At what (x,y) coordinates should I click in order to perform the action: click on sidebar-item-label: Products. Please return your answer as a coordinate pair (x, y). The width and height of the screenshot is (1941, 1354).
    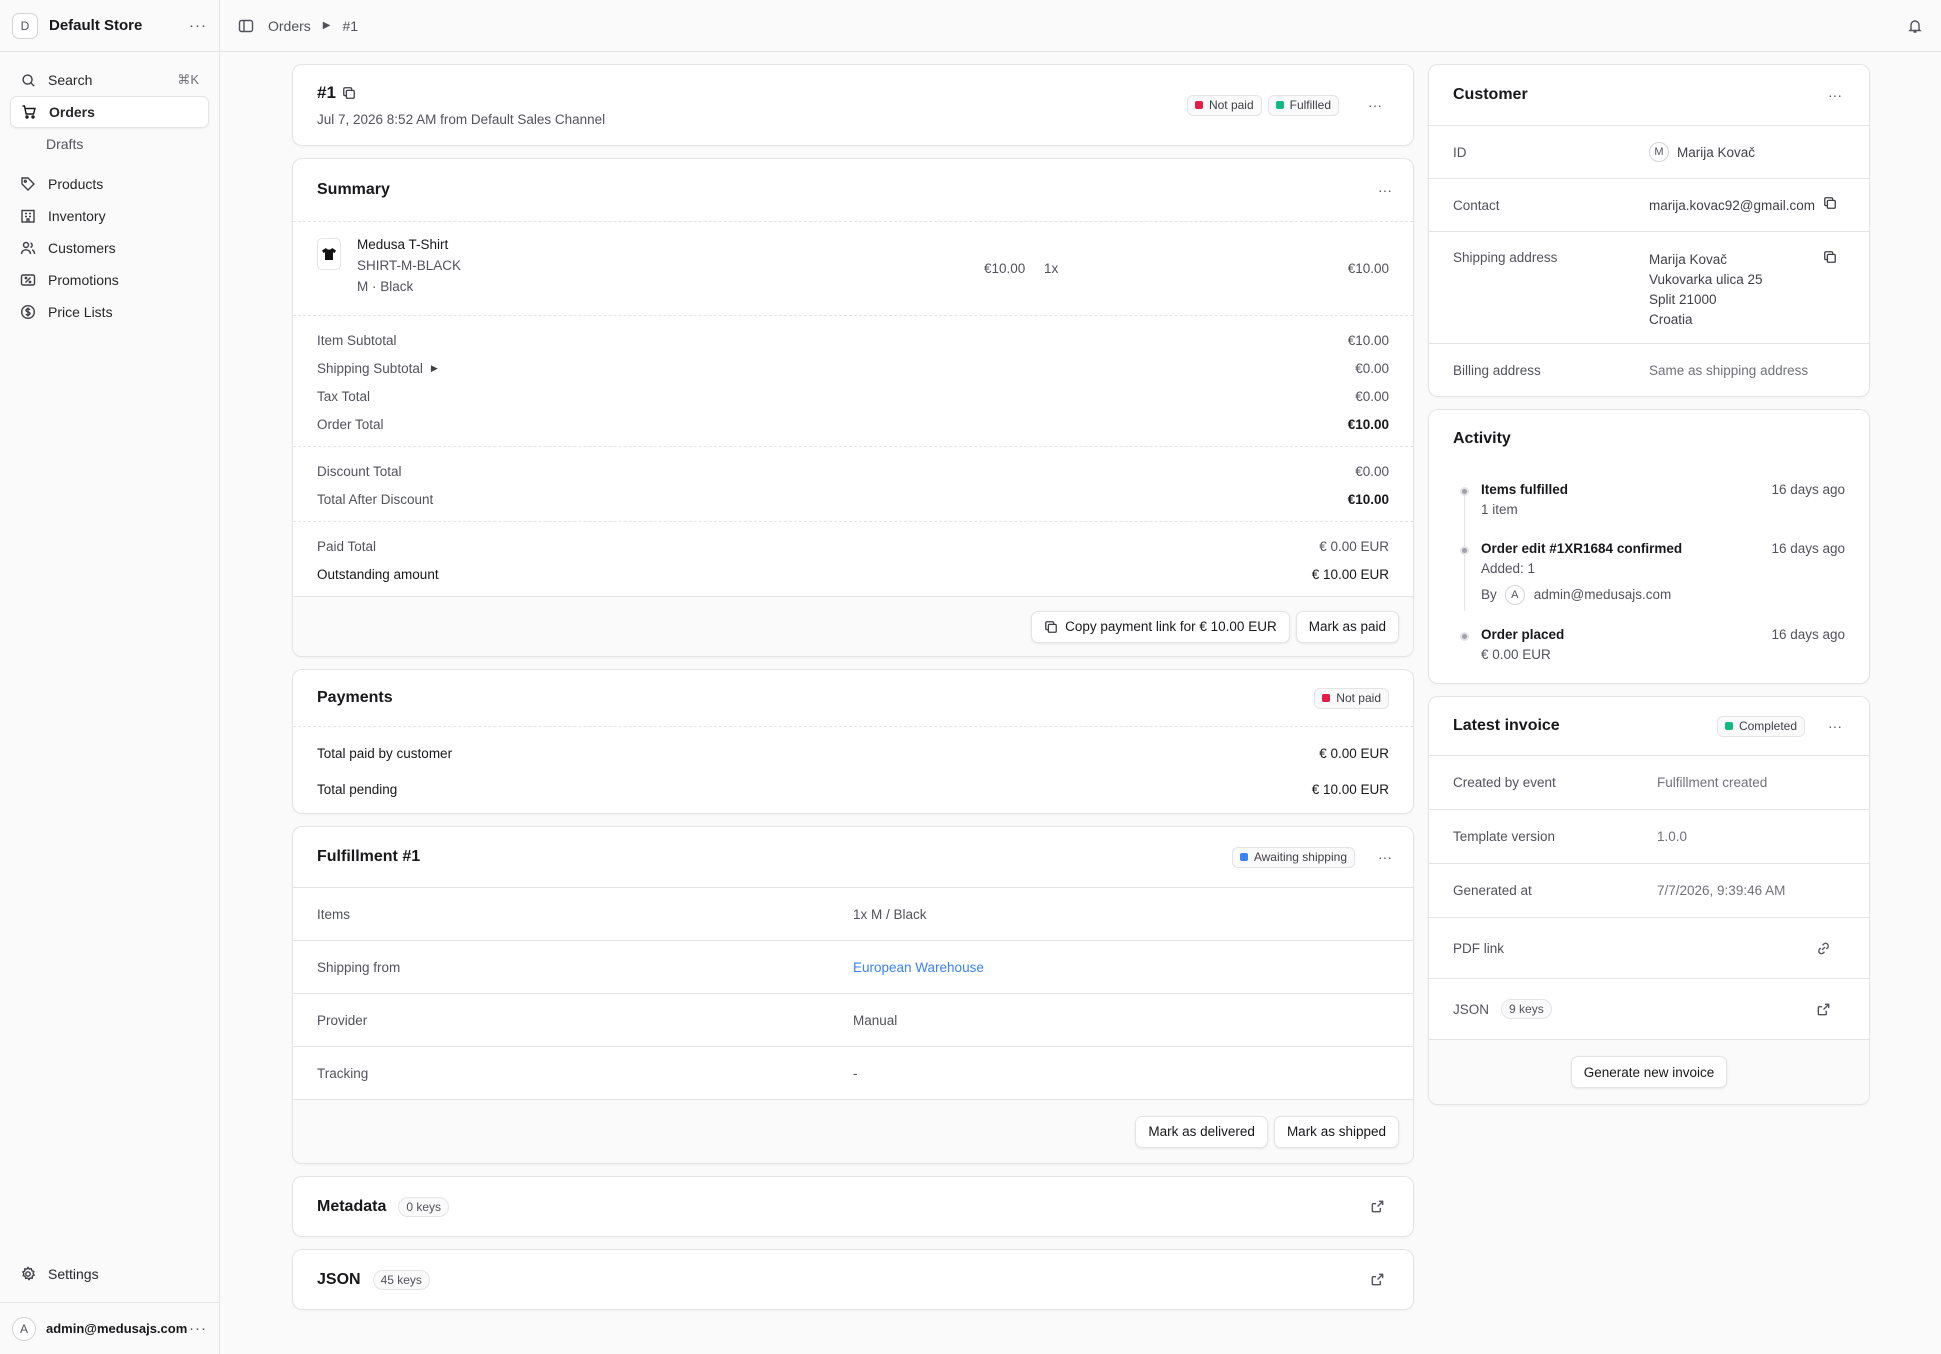
    Looking at the image, I should click on (76, 184).